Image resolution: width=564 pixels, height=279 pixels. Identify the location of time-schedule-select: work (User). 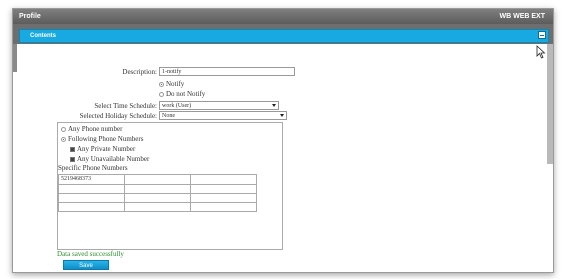
(219, 105).